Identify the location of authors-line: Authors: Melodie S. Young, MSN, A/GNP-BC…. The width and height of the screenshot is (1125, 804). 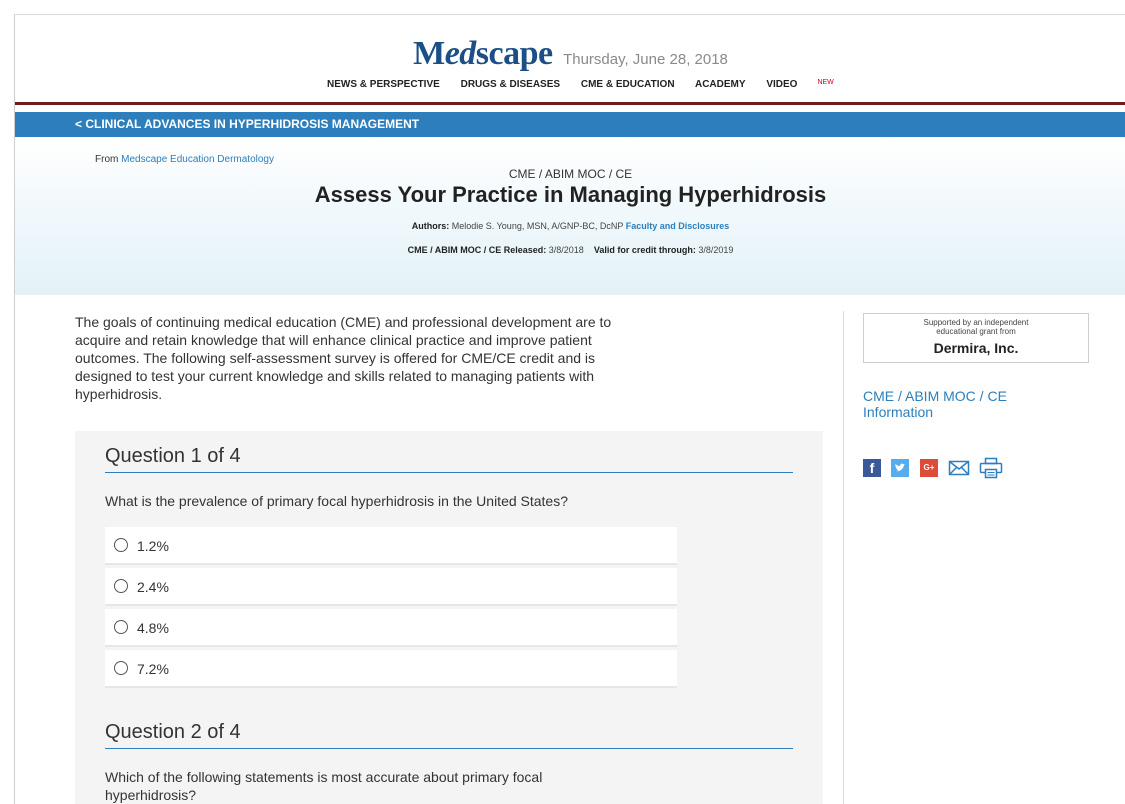
(570, 226).